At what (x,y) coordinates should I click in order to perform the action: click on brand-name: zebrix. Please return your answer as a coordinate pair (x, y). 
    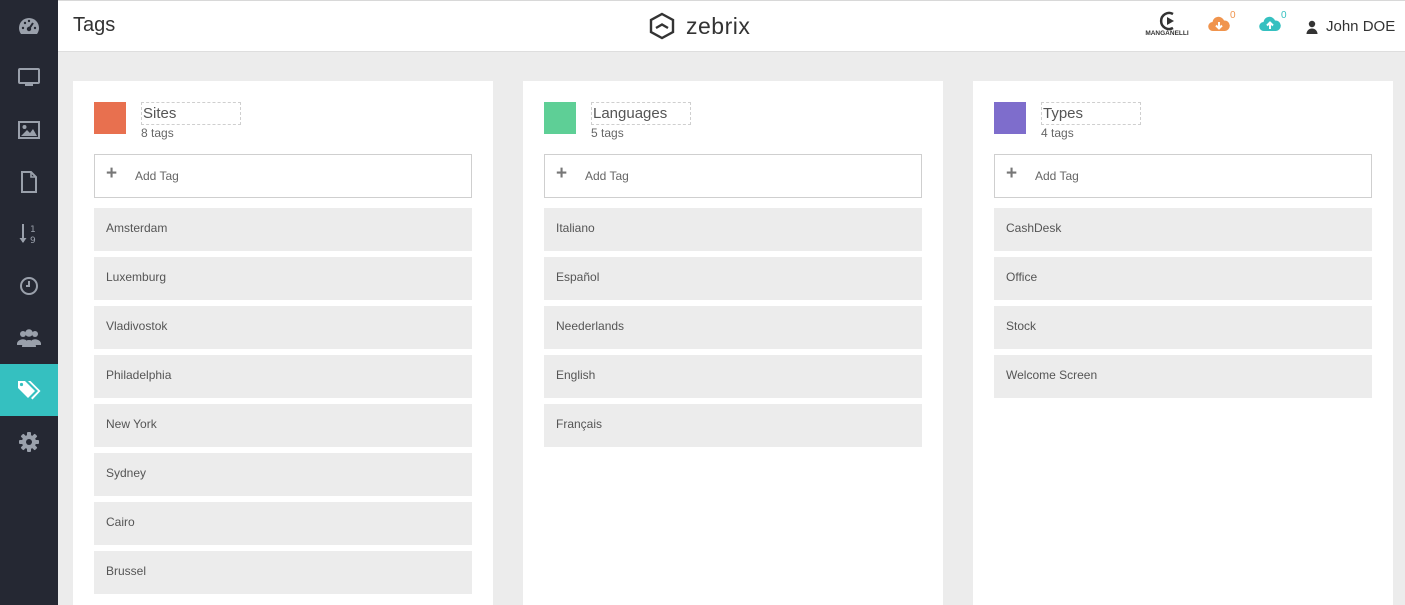
    Looking at the image, I should click on (718, 25).